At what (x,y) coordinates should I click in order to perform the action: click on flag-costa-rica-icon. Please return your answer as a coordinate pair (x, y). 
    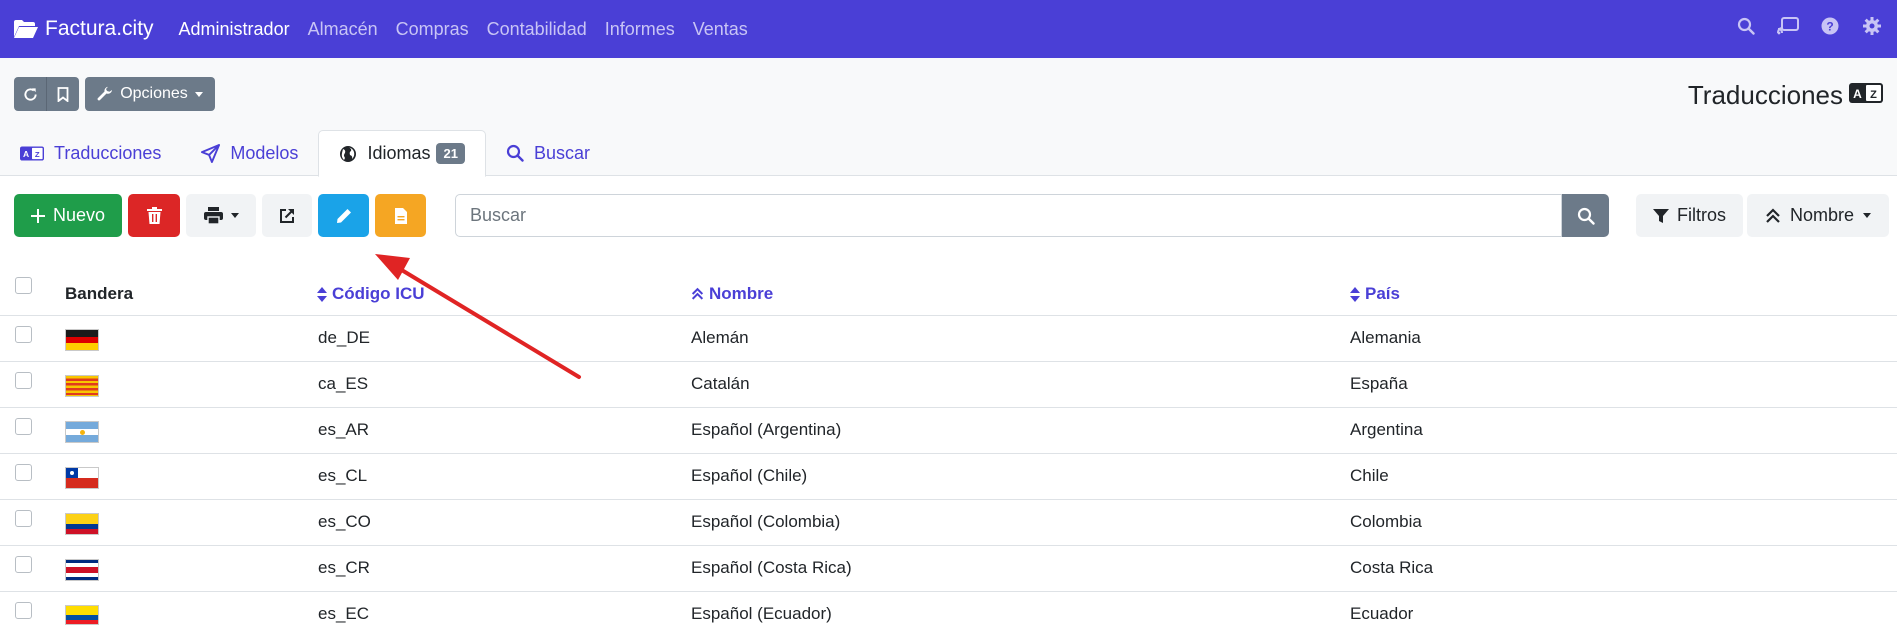
    Looking at the image, I should click on (82, 570).